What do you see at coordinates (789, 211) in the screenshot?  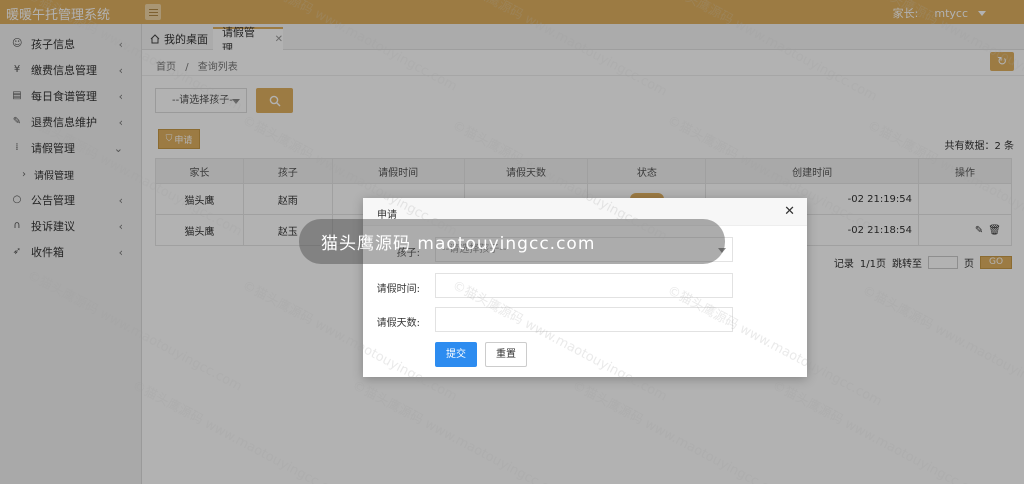 I see `close-icon: ✕` at bounding box center [789, 211].